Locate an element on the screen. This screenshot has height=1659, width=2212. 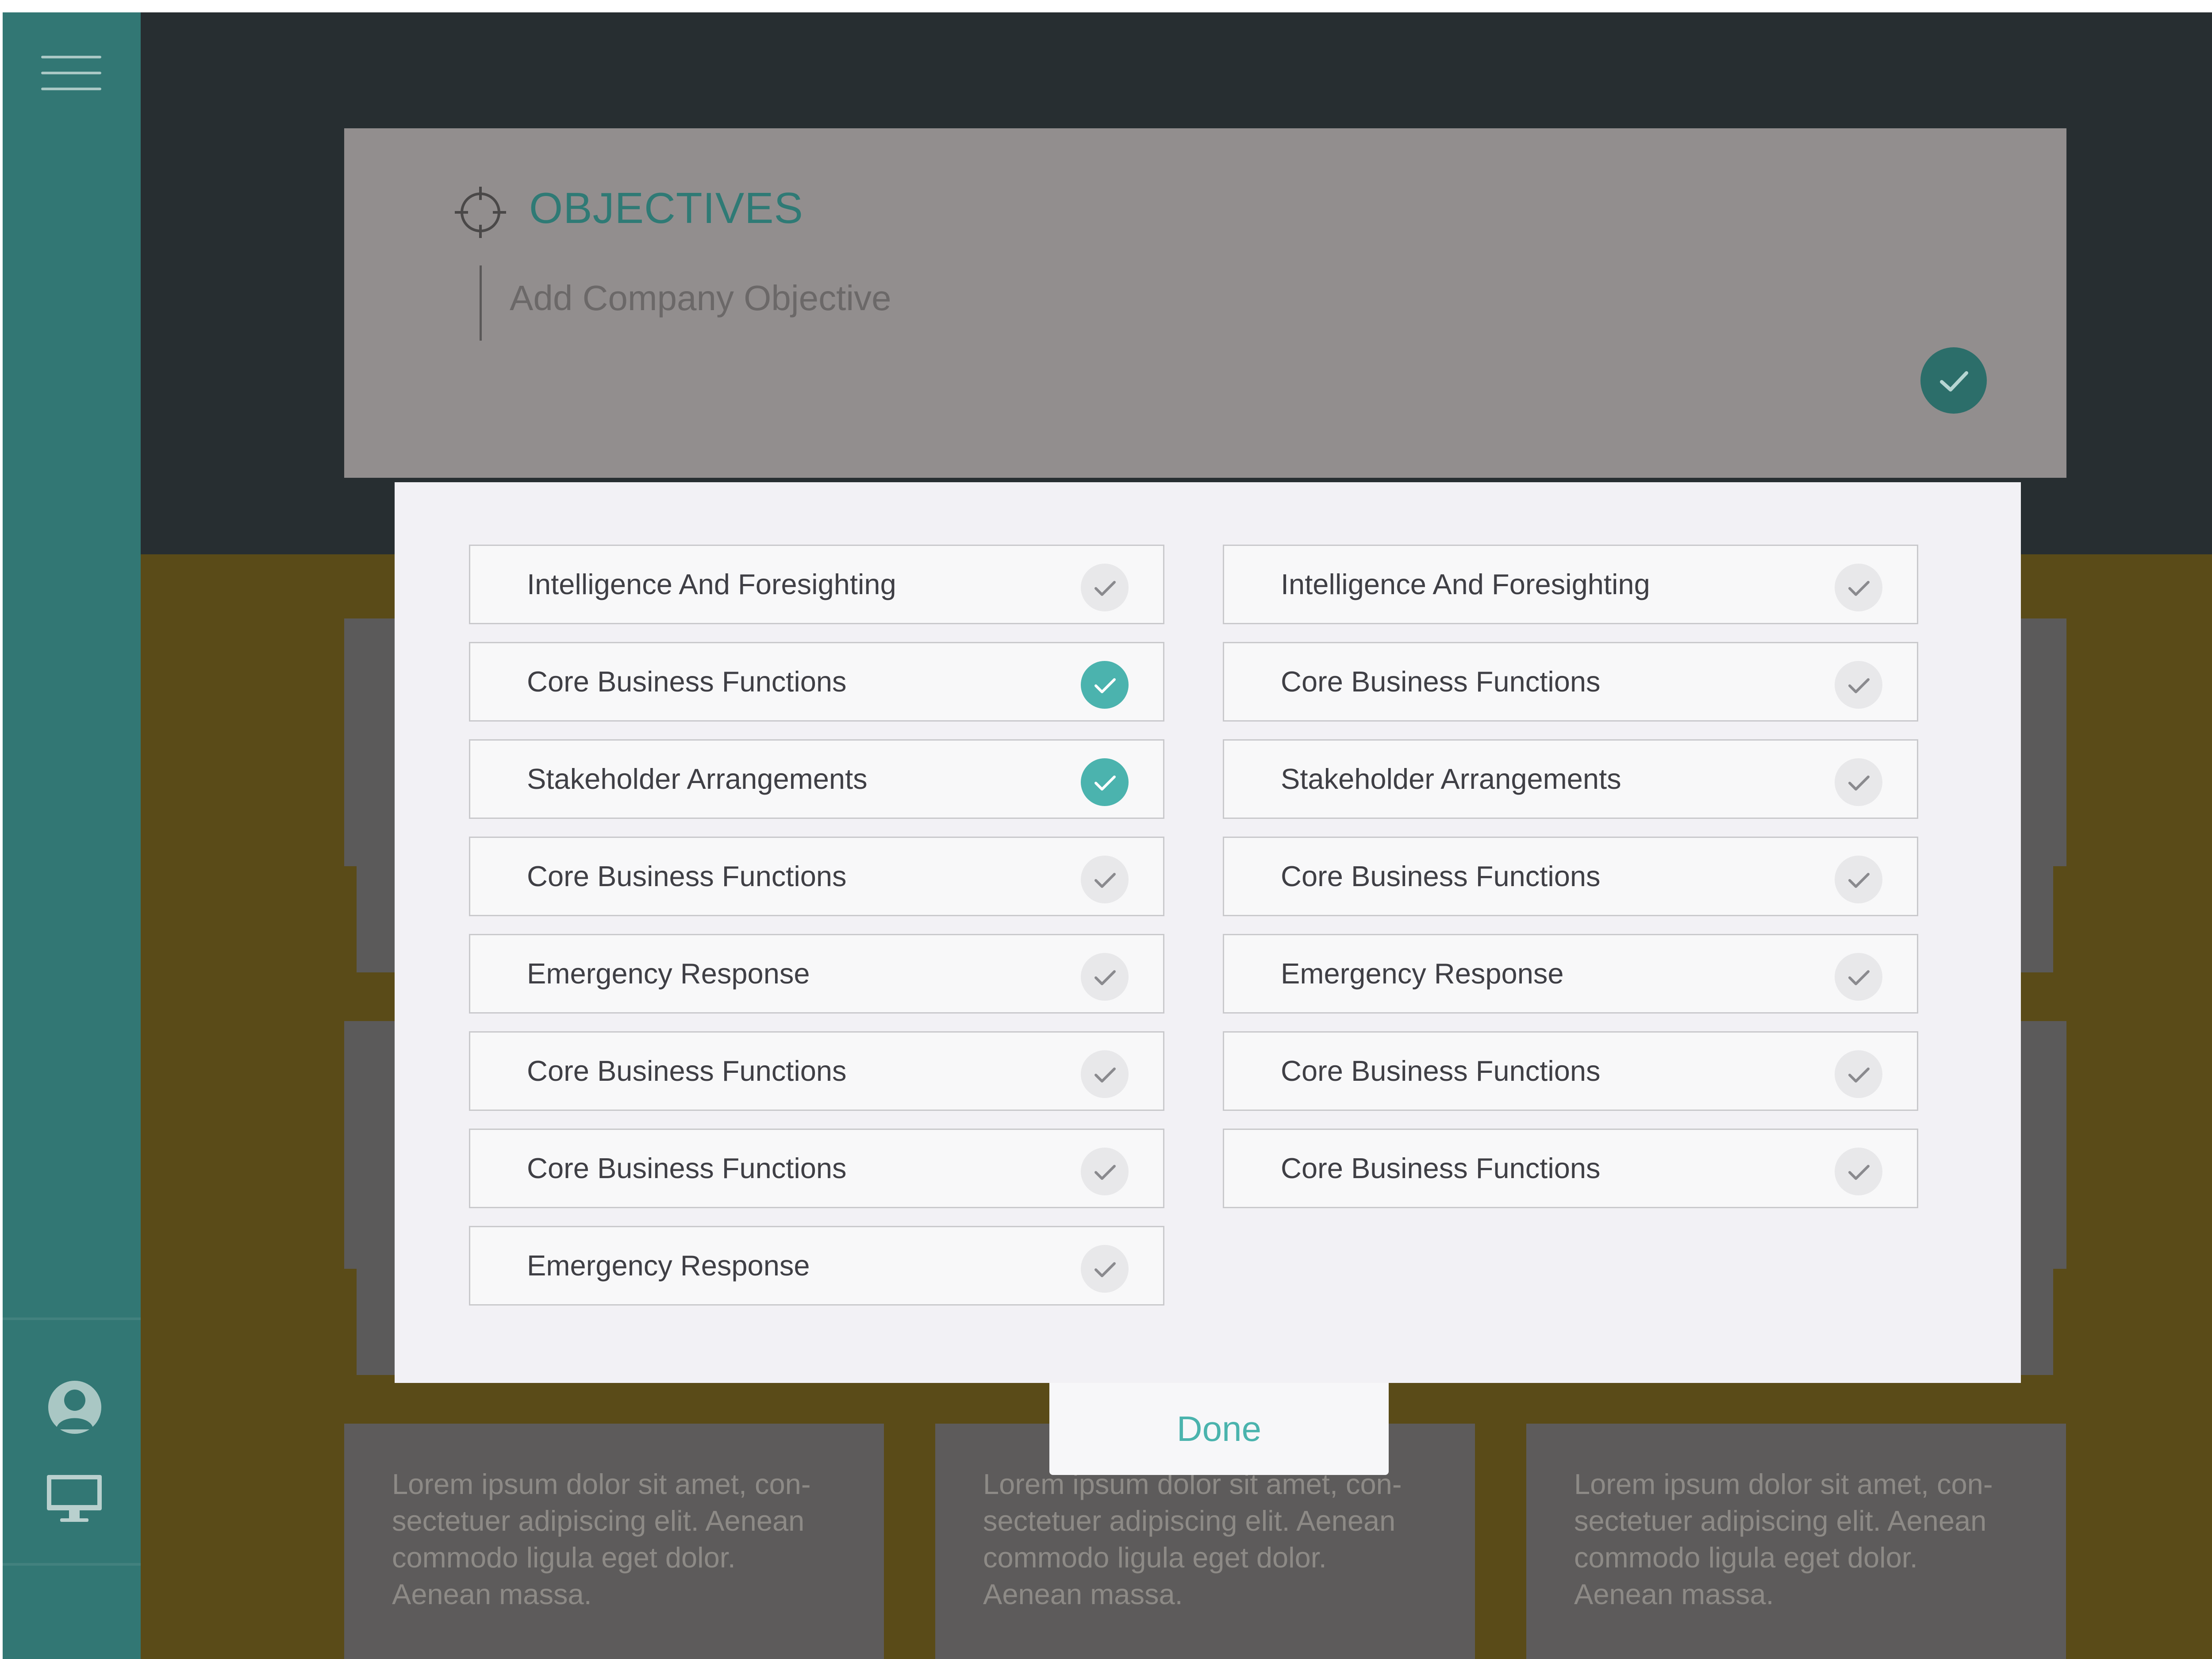
confirm-objective-button is located at coordinates (1954, 381).